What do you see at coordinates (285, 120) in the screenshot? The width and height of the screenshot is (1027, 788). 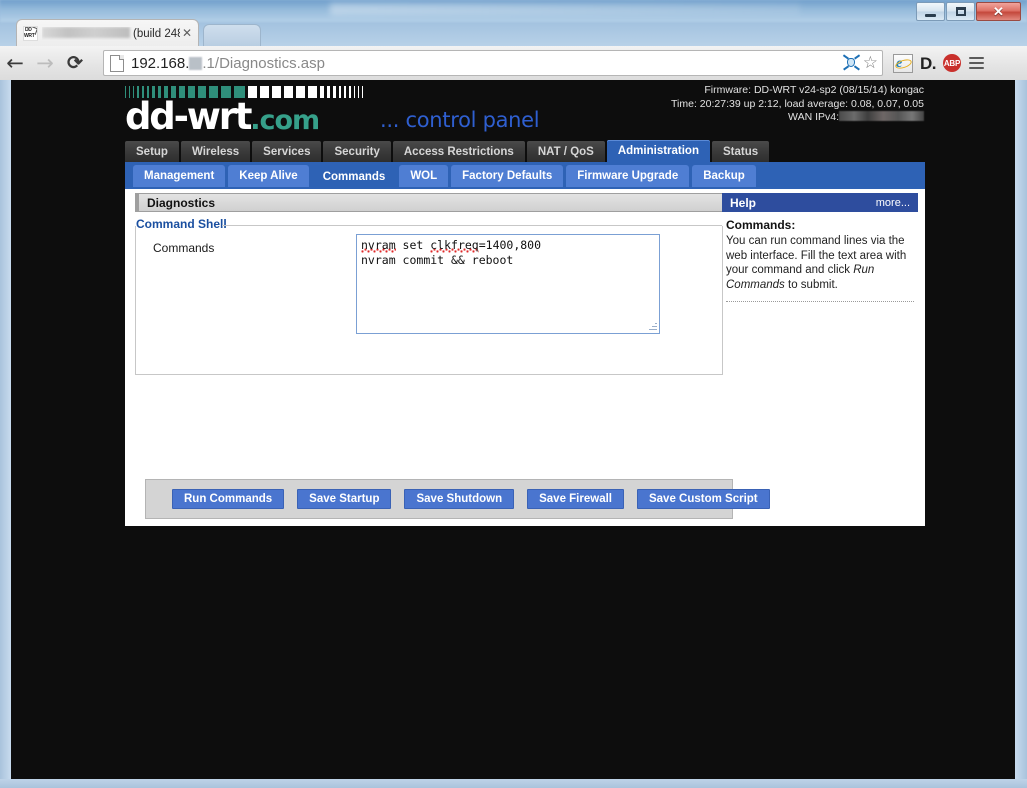 I see `logo-com: .com` at bounding box center [285, 120].